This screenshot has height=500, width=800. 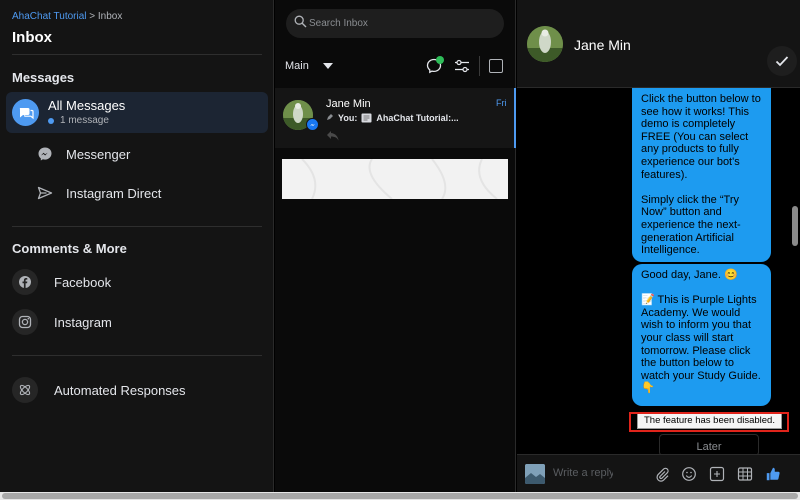 I want to click on facebook-icon, so click(x=25, y=282).